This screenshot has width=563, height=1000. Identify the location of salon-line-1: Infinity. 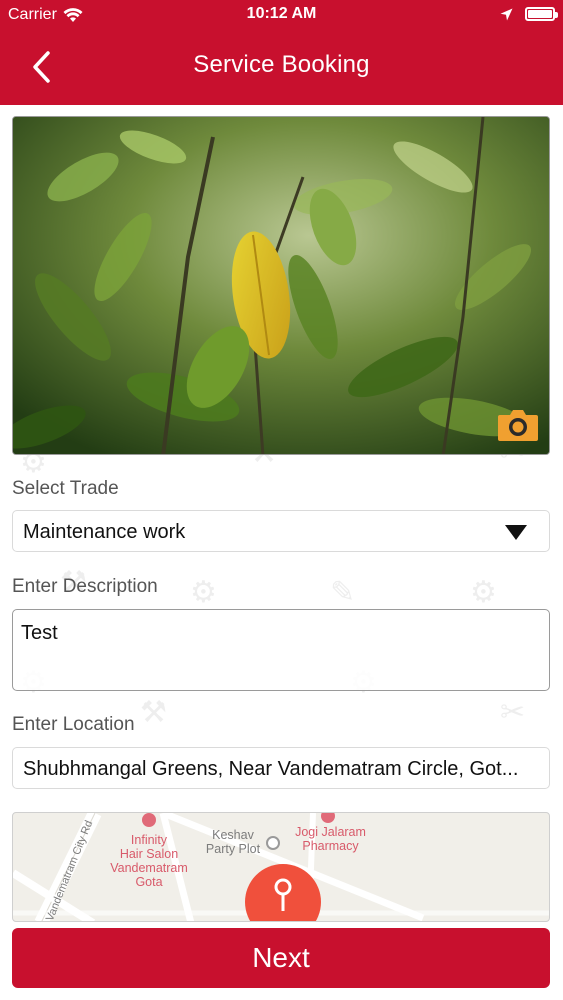
(149, 840).